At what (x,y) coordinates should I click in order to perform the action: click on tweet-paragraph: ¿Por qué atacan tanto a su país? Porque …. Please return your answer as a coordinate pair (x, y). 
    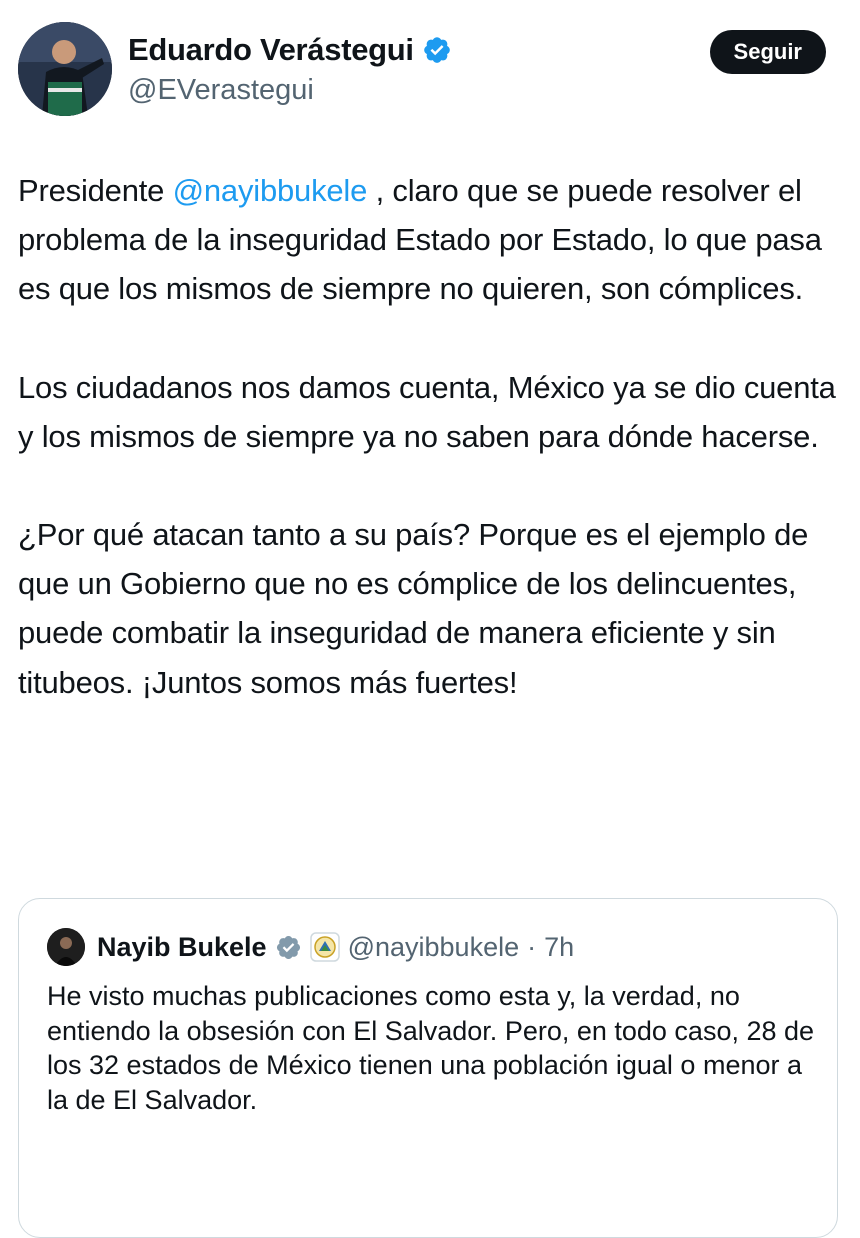
    Looking at the image, I should click on (413, 608).